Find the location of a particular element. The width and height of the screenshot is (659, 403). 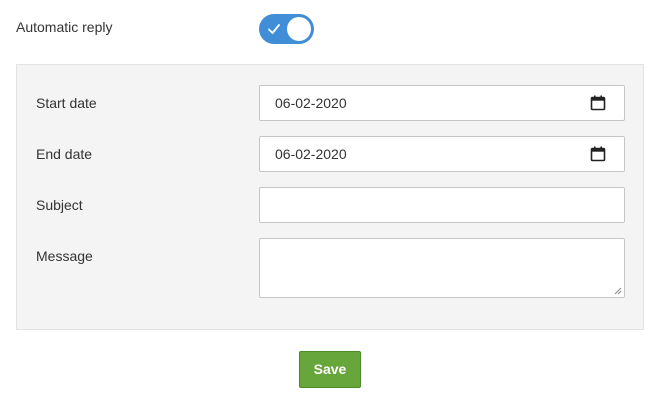

automatic-reply-row: Automatic reply is located at coordinates (326, 29).